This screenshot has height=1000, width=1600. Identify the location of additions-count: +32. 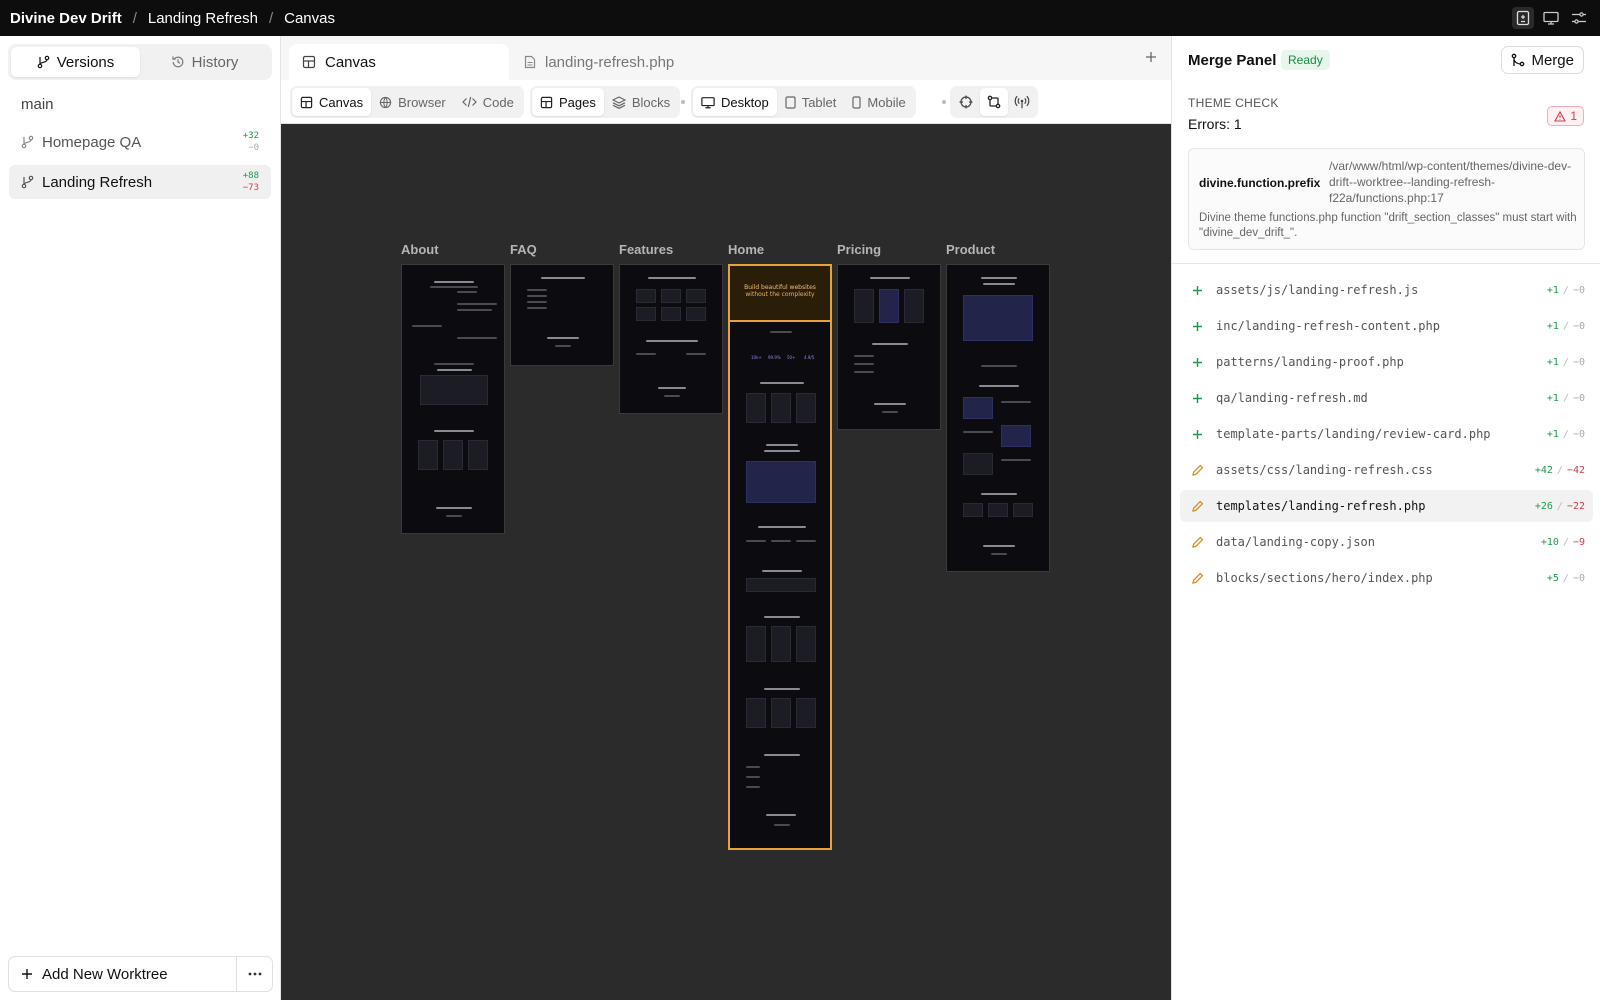
(250, 136).